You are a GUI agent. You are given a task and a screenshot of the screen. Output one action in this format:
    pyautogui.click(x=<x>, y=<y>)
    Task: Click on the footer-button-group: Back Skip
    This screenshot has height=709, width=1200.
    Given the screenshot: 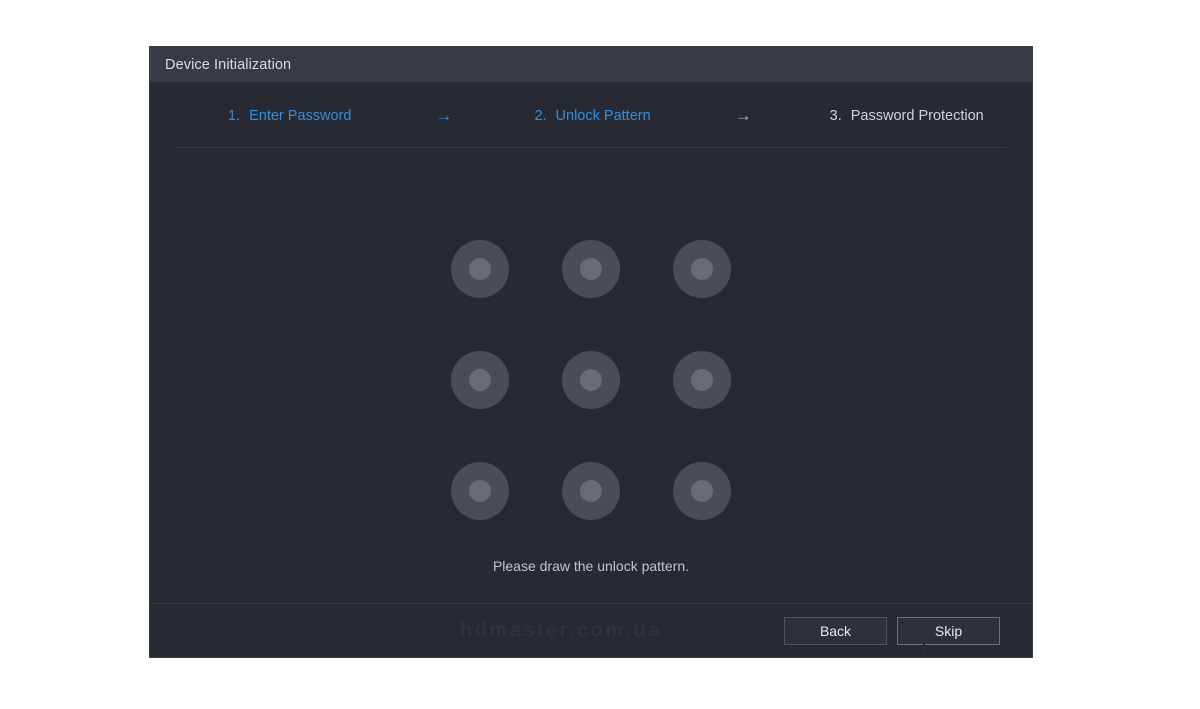 What is the action you would take?
    pyautogui.click(x=892, y=630)
    